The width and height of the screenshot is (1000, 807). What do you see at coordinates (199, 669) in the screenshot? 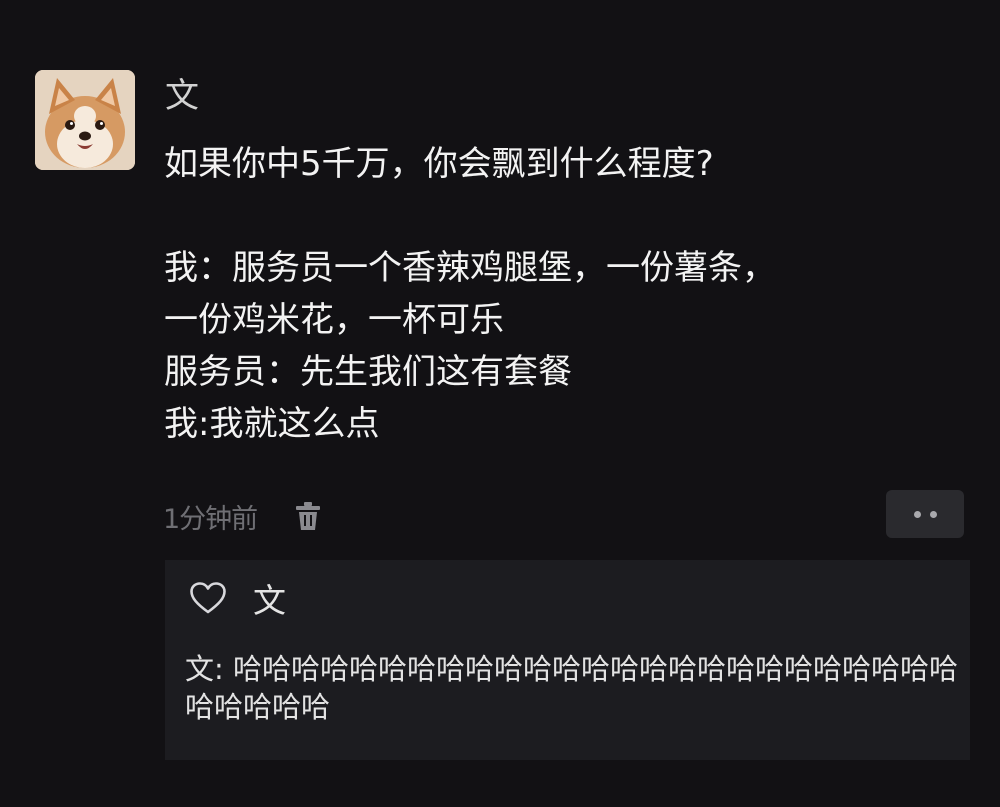
I see `comment-author: 文` at bounding box center [199, 669].